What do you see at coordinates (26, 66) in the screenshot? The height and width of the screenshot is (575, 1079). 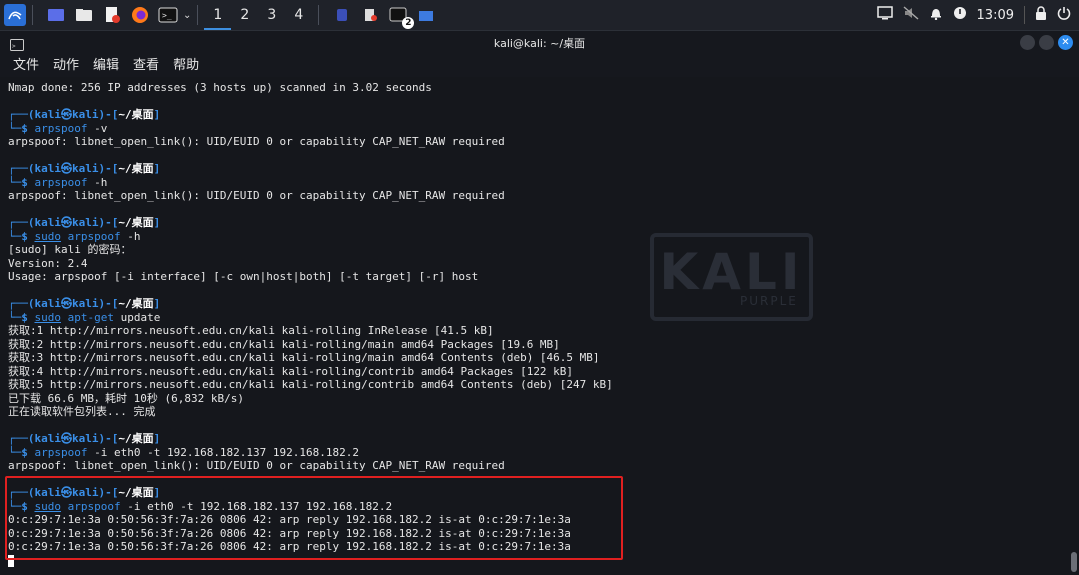 I see `menu-file: 文件` at bounding box center [26, 66].